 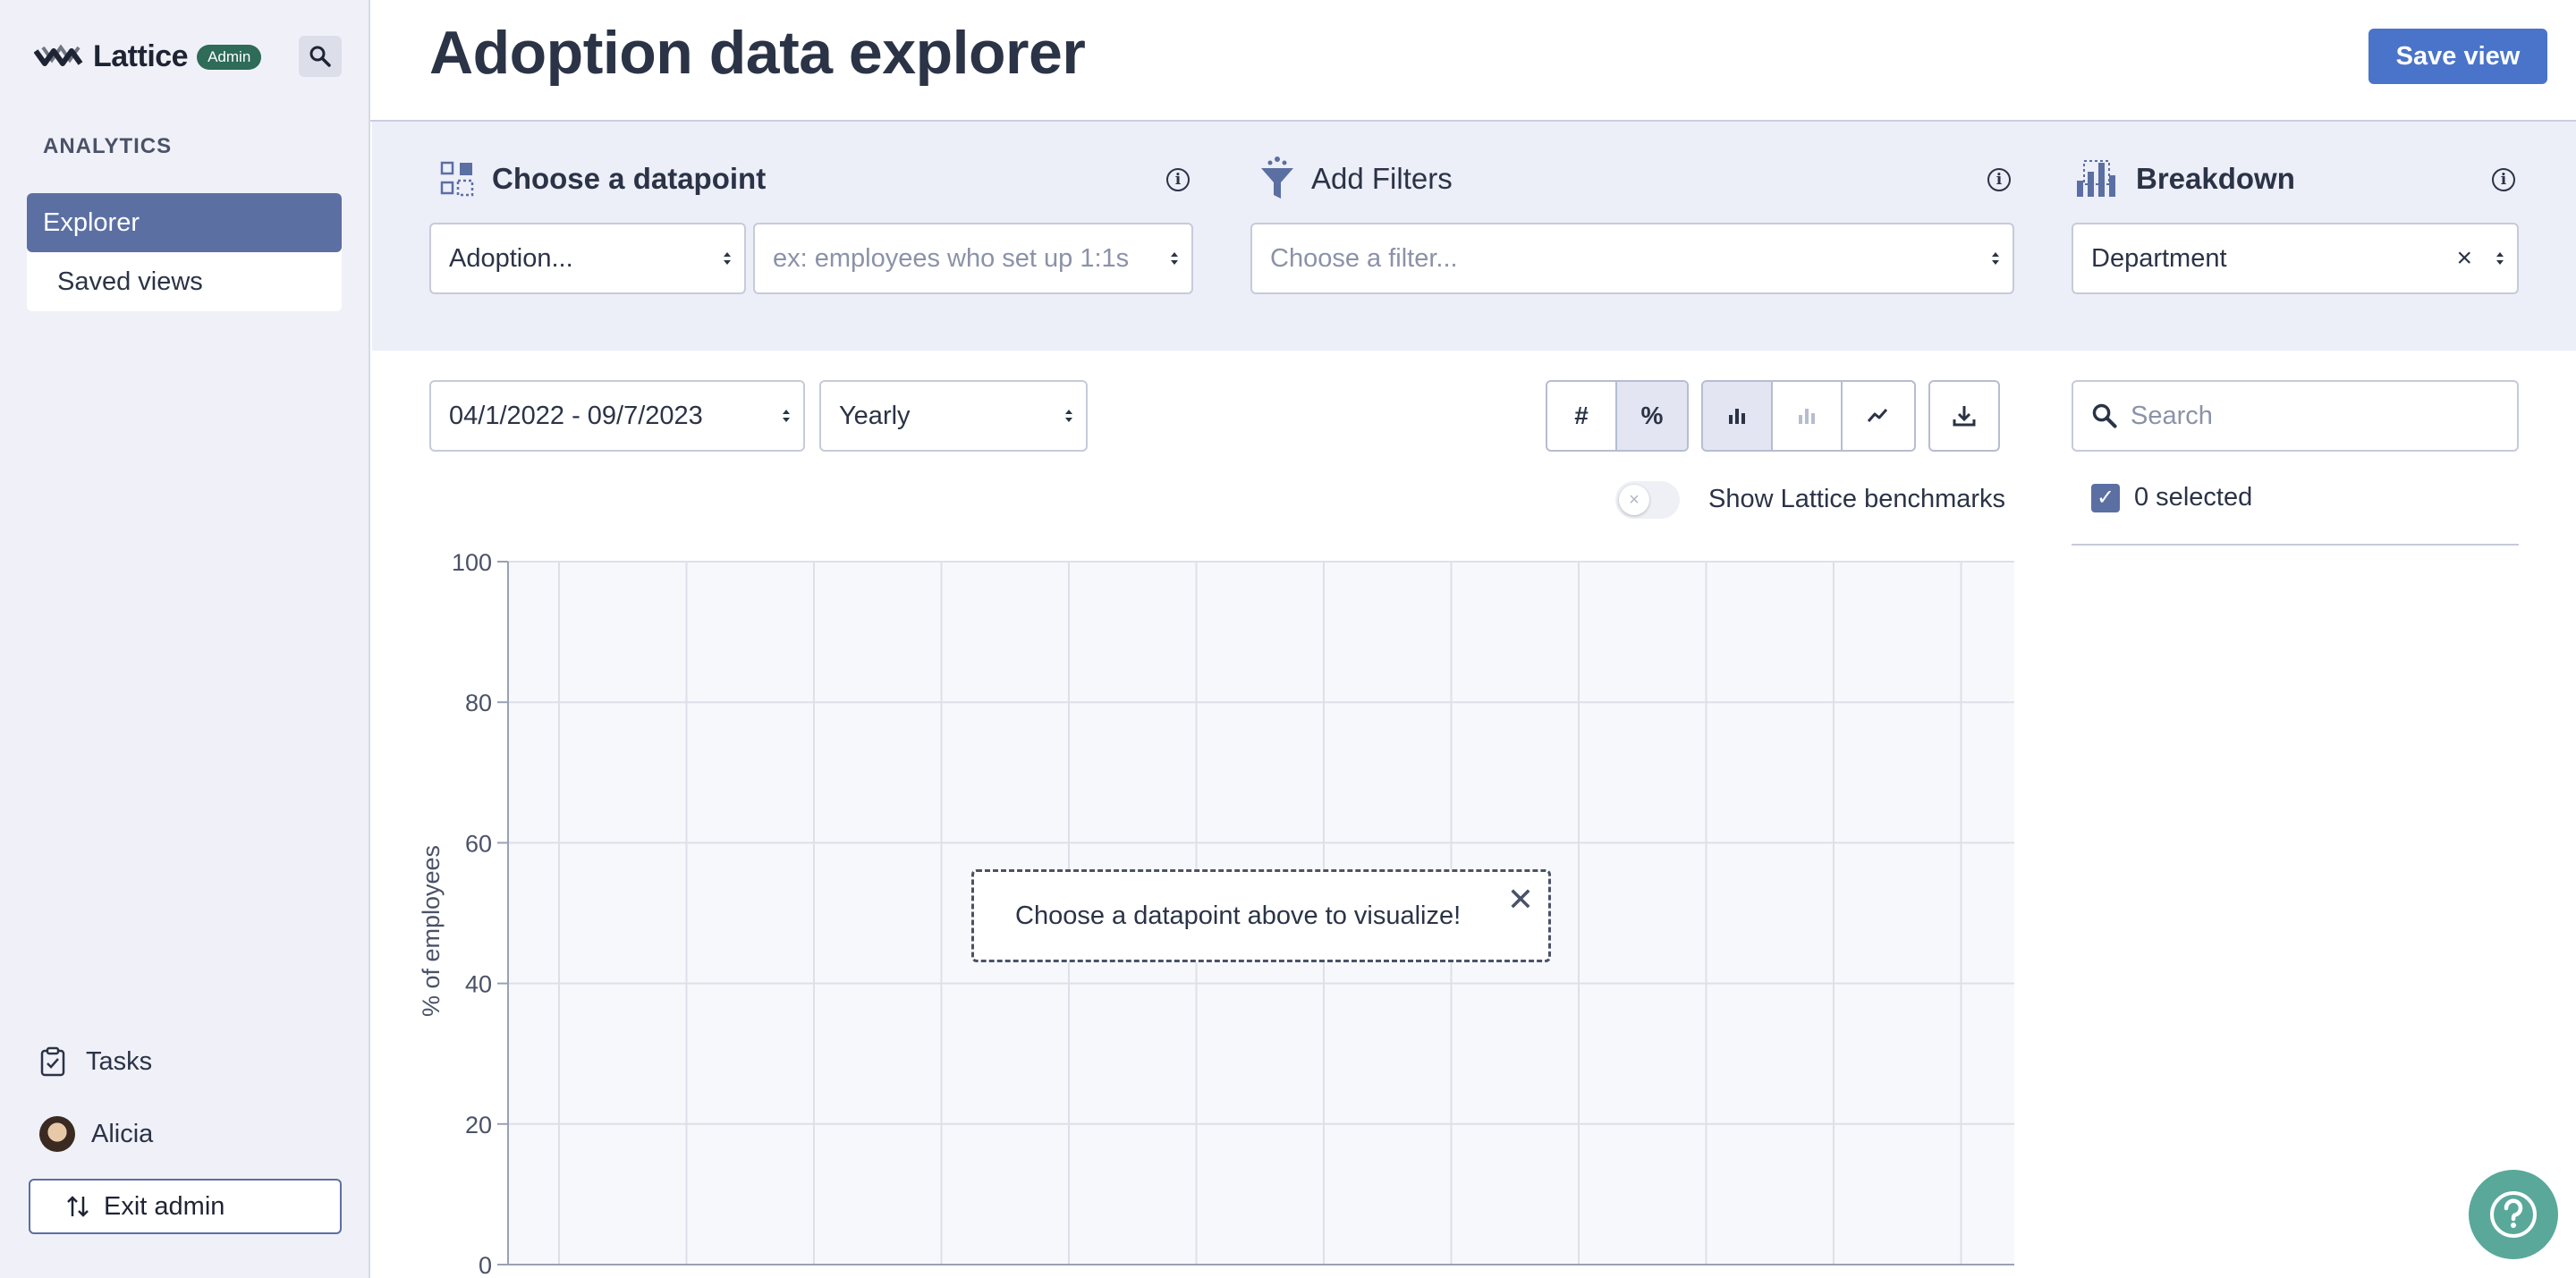 I want to click on sidebar-item-saved-views: Saved views, so click(x=184, y=281).